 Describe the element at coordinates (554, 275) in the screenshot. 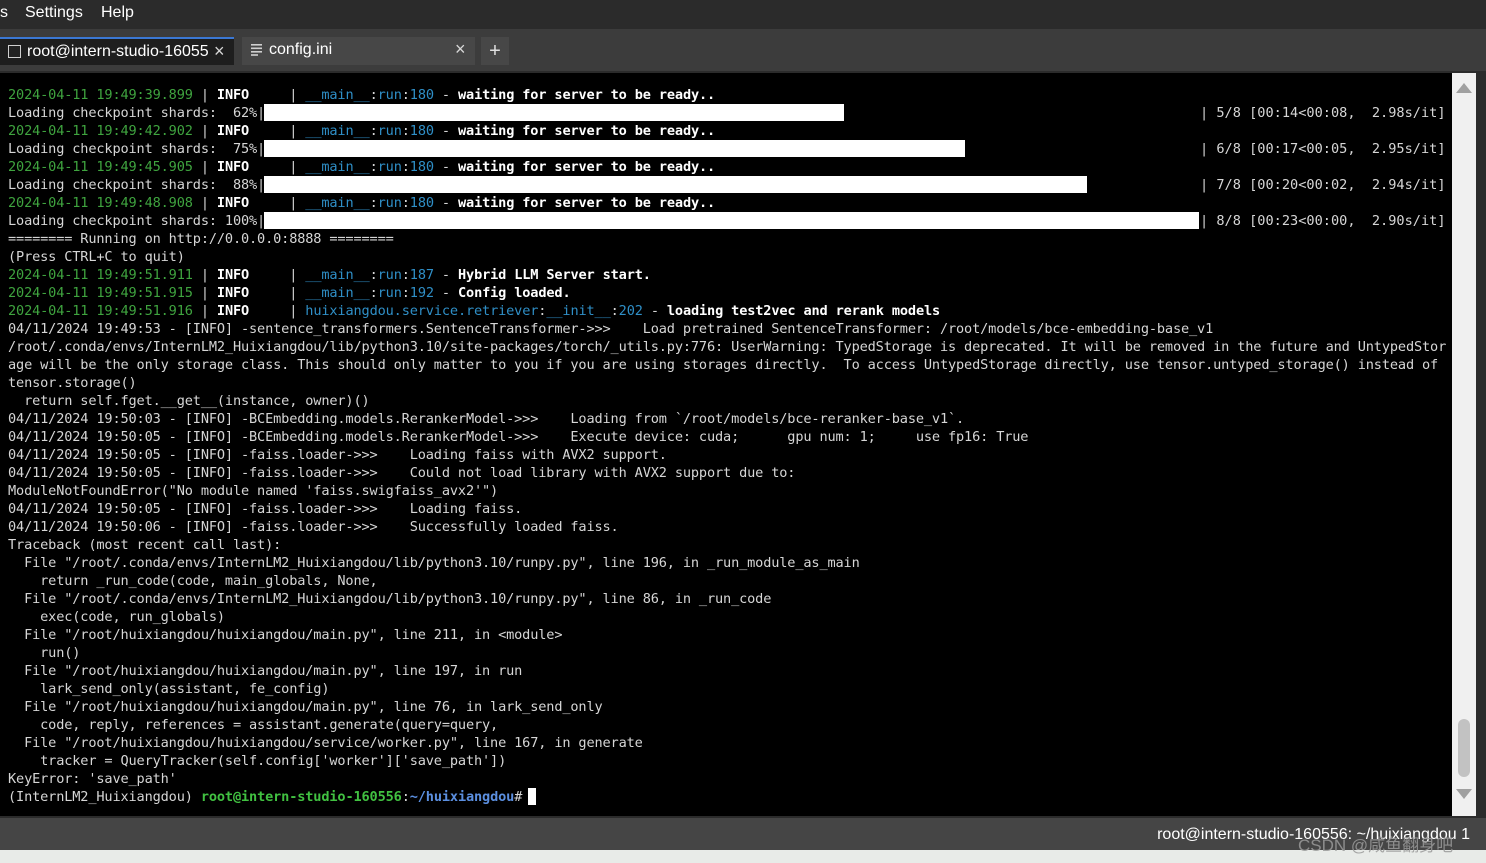

I see `terminal-text: Hybrid LLM Server start.` at that location.